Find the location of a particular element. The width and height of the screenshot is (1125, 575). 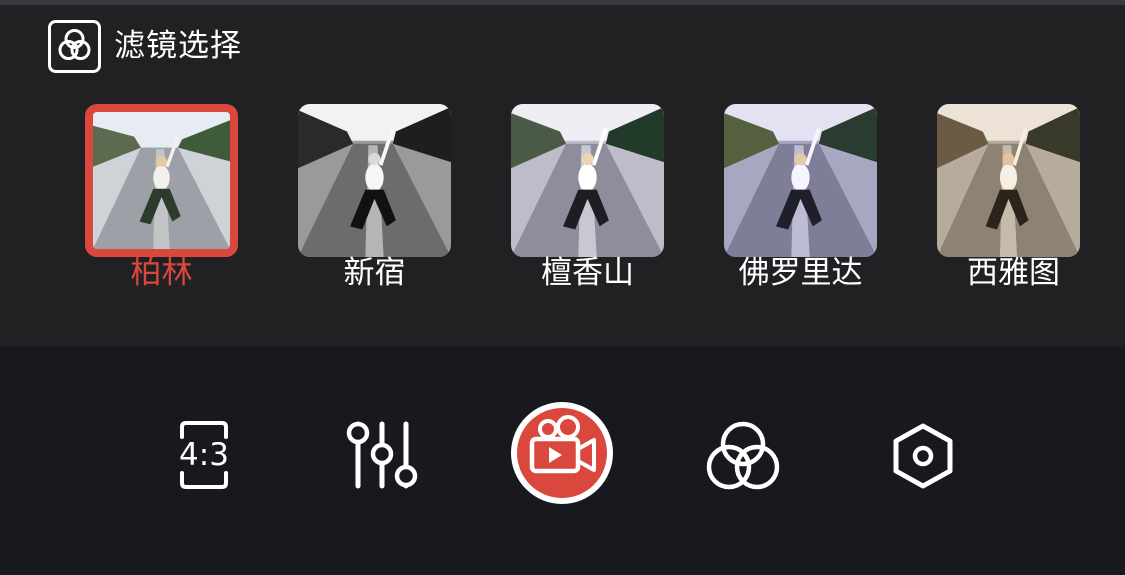

adjust-button is located at coordinates (383, 455).